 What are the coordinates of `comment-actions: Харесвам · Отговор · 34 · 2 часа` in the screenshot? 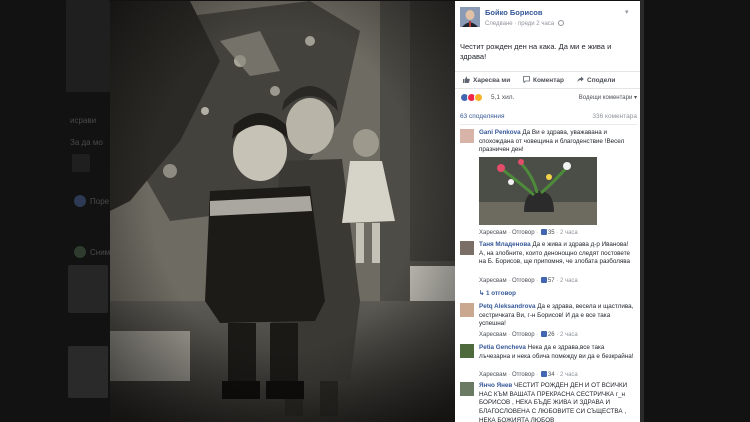 It's located at (528, 374).